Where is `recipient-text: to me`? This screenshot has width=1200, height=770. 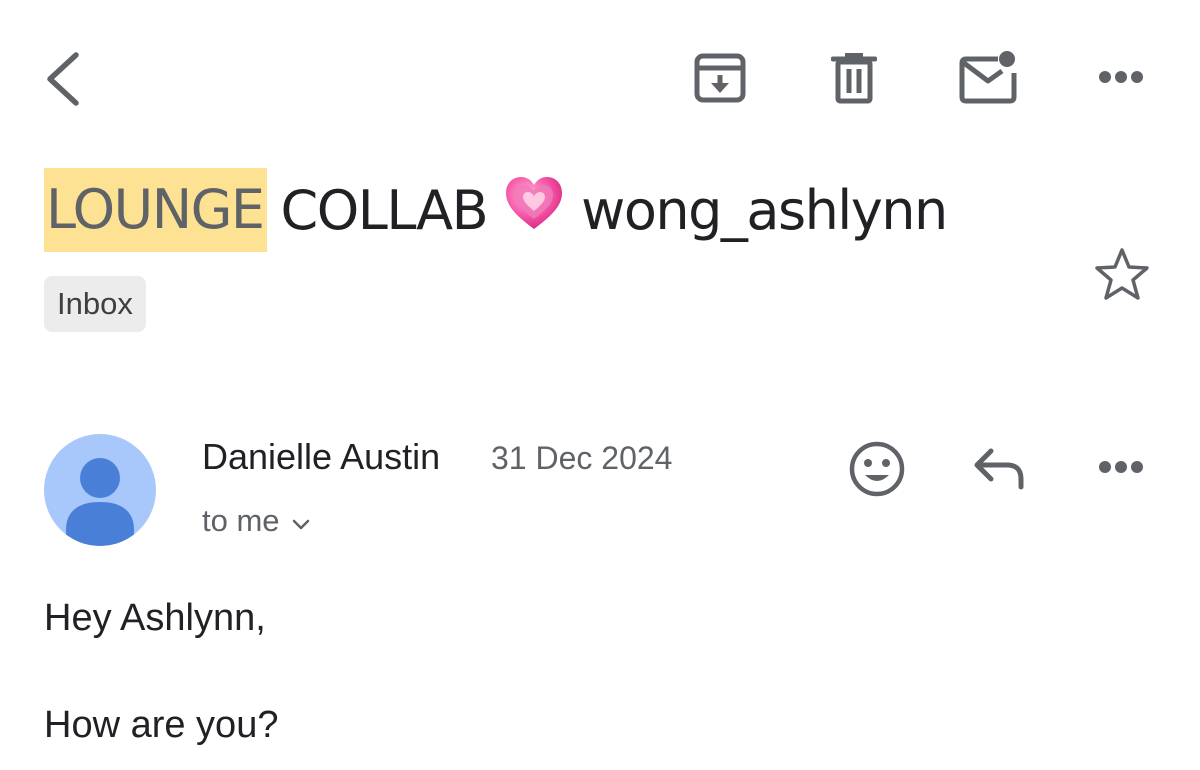 recipient-text: to me is located at coordinates (241, 520).